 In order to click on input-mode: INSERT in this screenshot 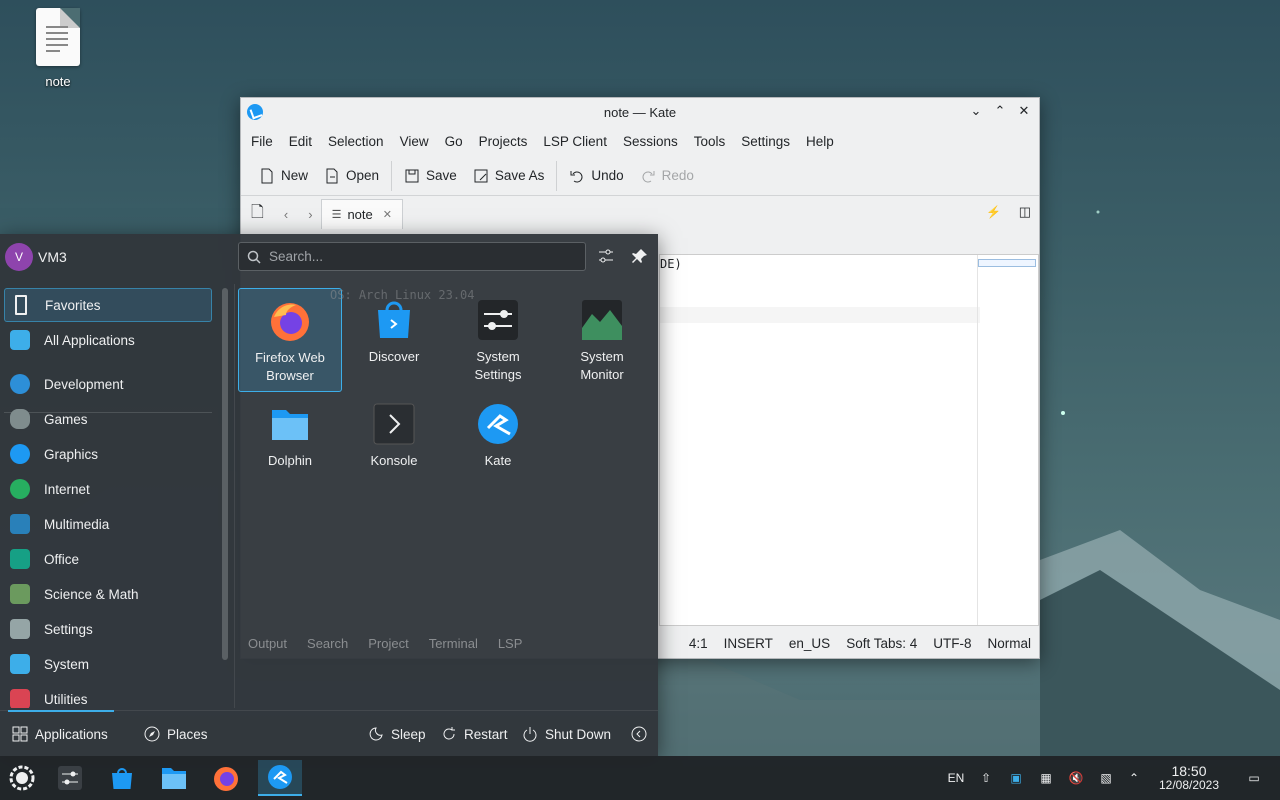, I will do `click(748, 643)`.